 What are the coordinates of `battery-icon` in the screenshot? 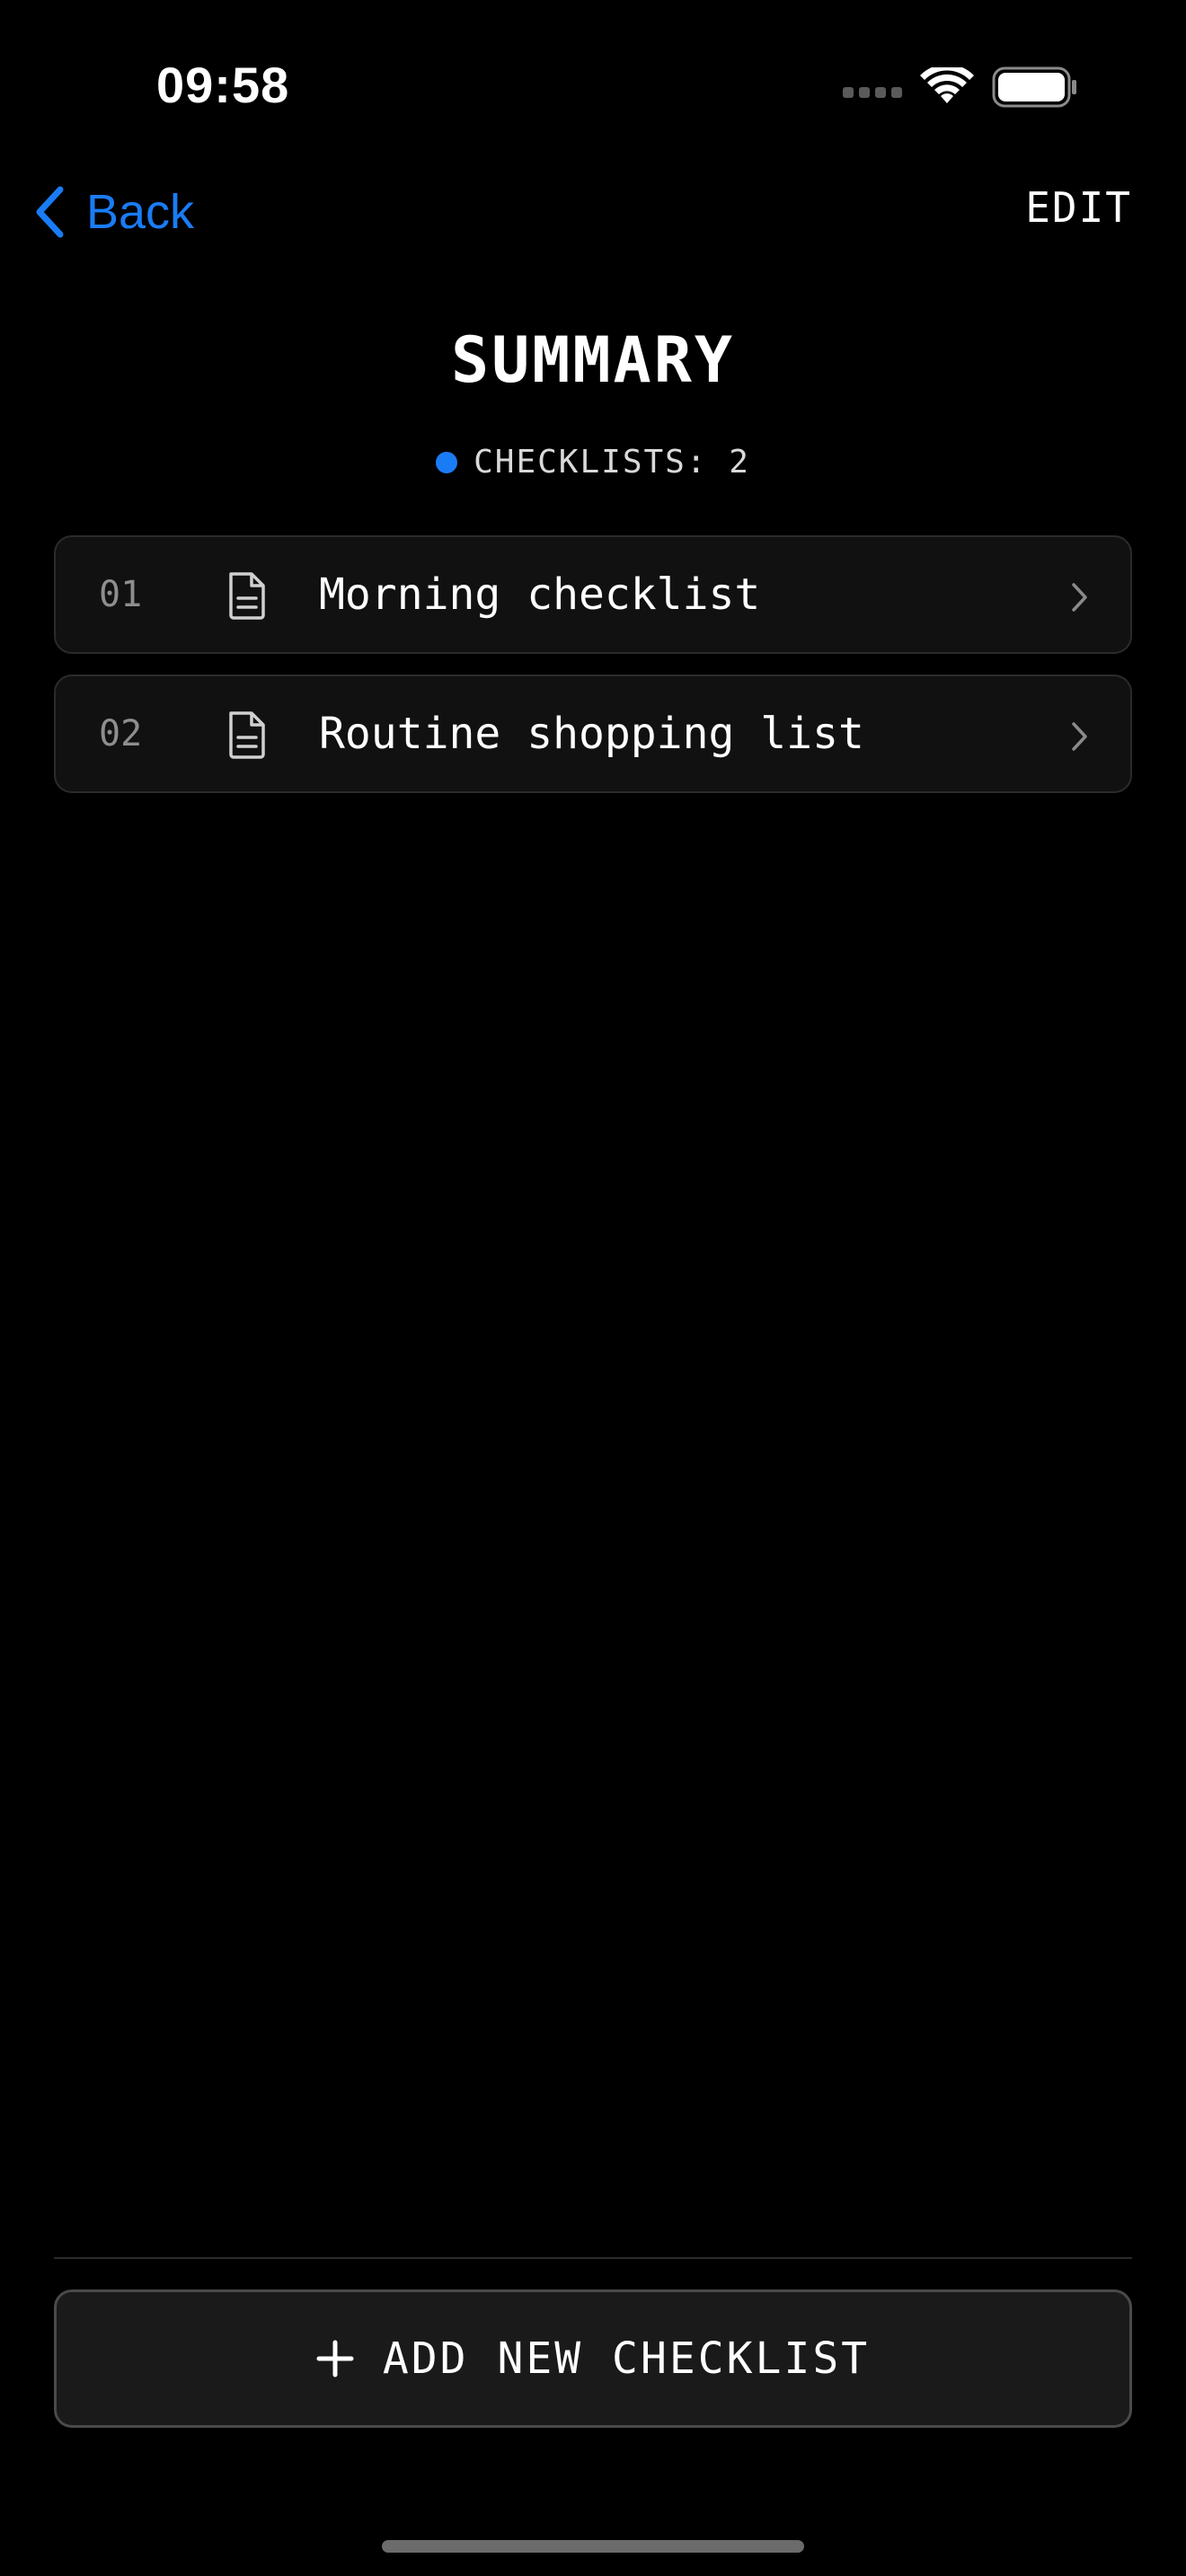 It's located at (1034, 87).